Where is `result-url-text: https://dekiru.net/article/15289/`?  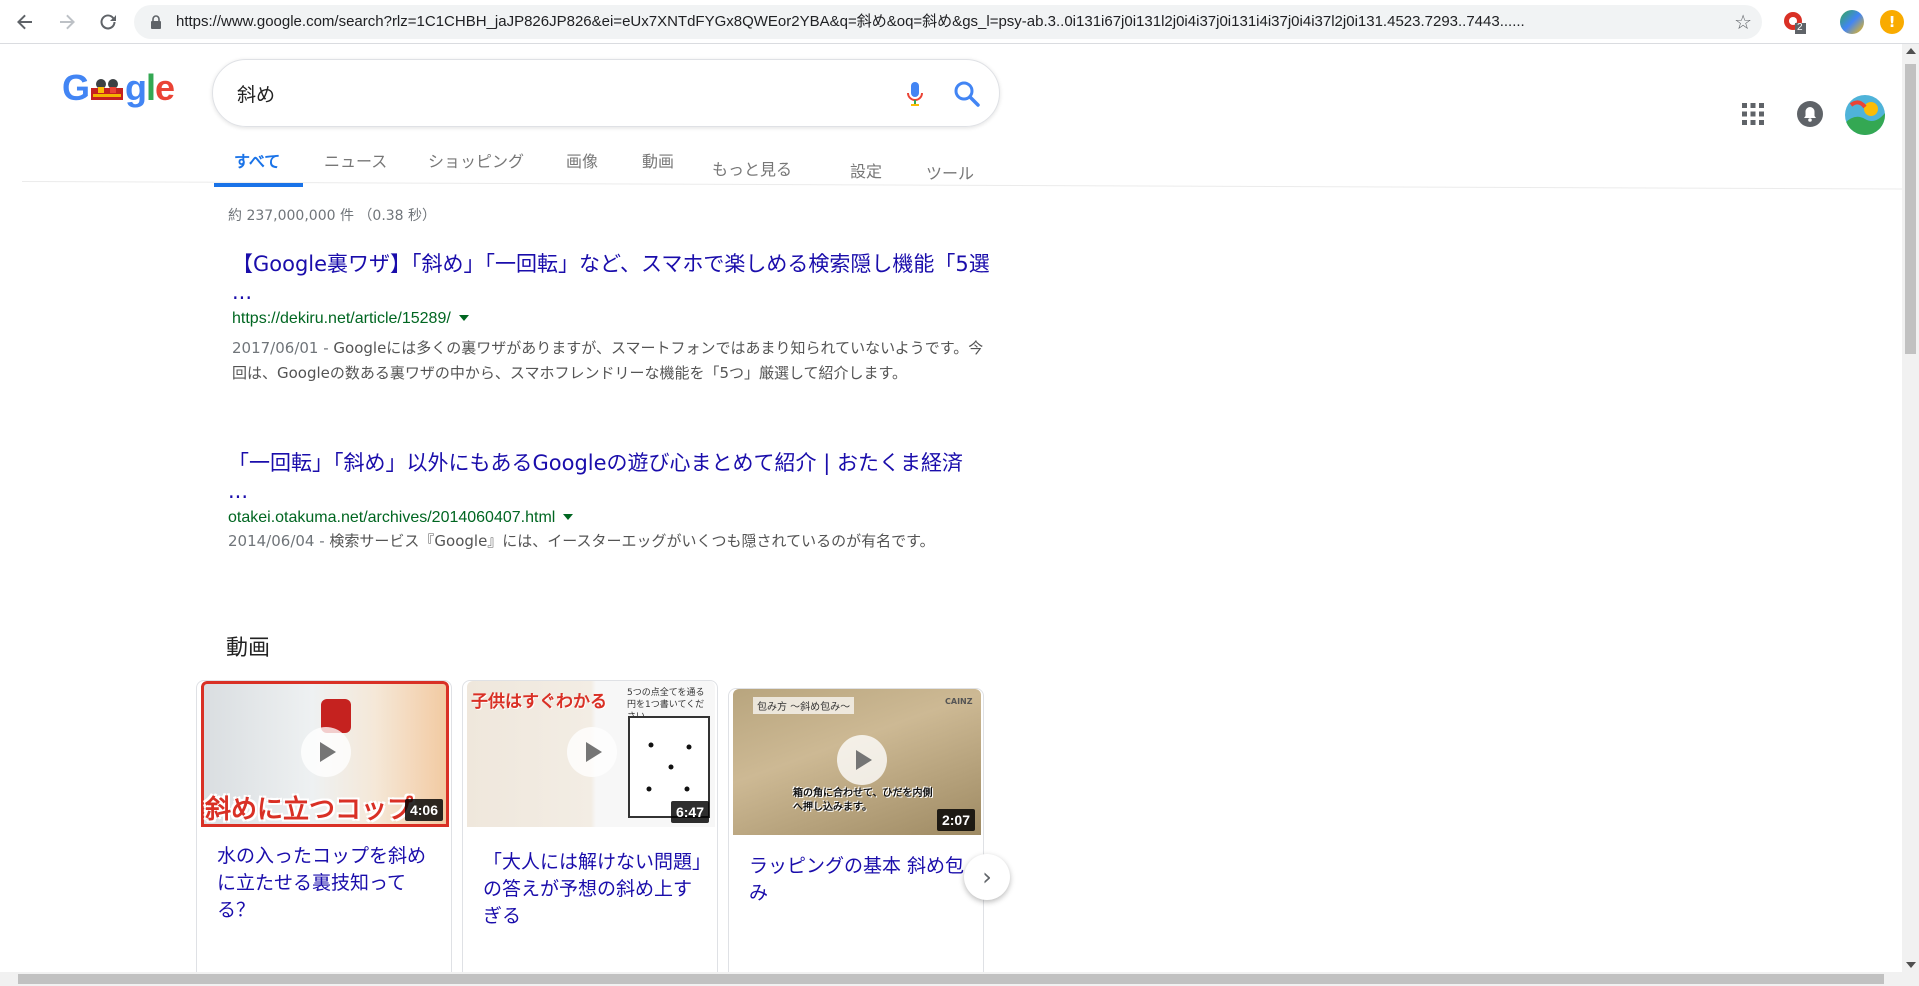 result-url-text: https://dekiru.net/article/15289/ is located at coordinates (341, 318).